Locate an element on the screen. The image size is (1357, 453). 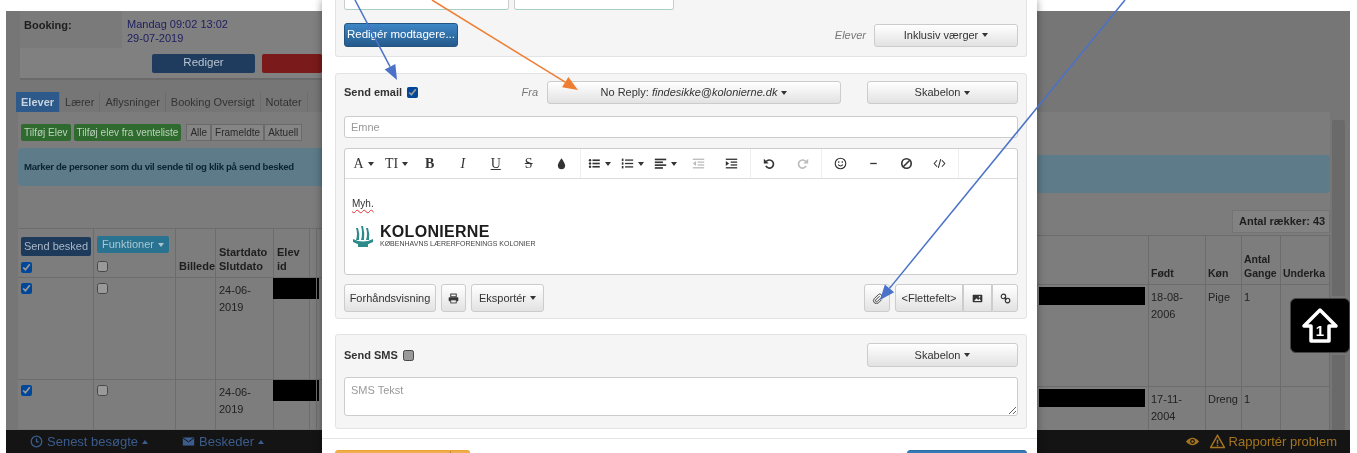
scroll-top-button: 1 is located at coordinates (1320, 325).